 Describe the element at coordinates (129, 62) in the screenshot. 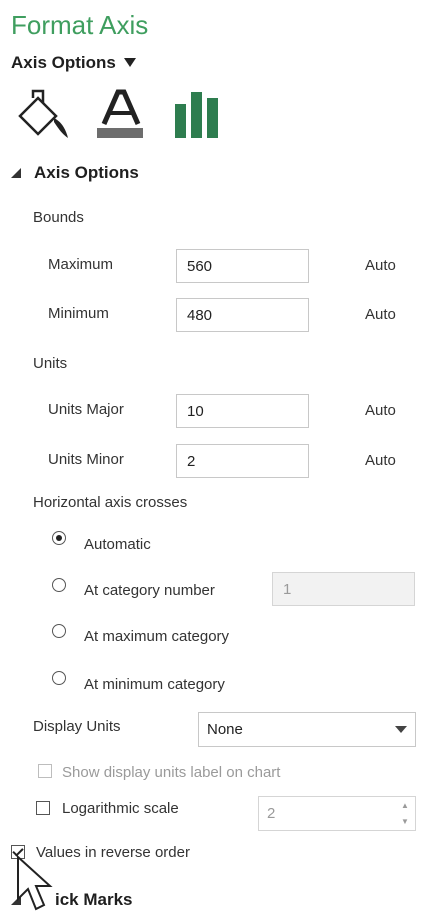

I see `triangle-down-icon` at that location.